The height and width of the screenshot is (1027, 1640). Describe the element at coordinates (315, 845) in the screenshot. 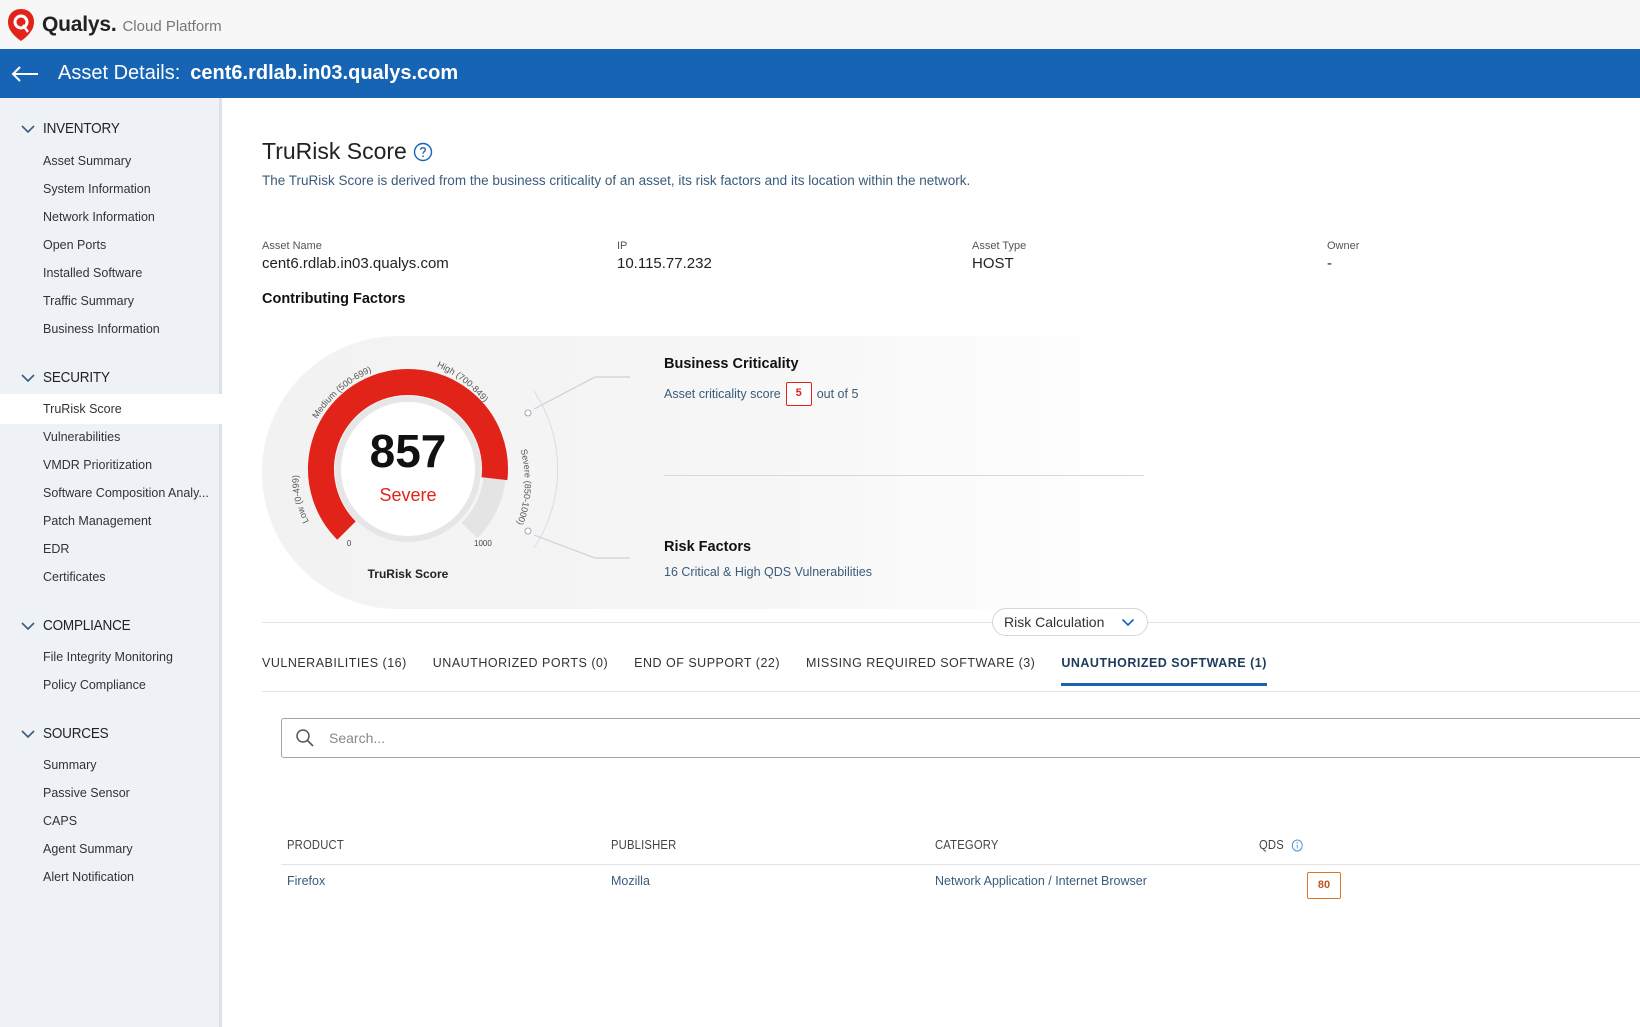

I see `column-header-product: PRODUCT` at that location.